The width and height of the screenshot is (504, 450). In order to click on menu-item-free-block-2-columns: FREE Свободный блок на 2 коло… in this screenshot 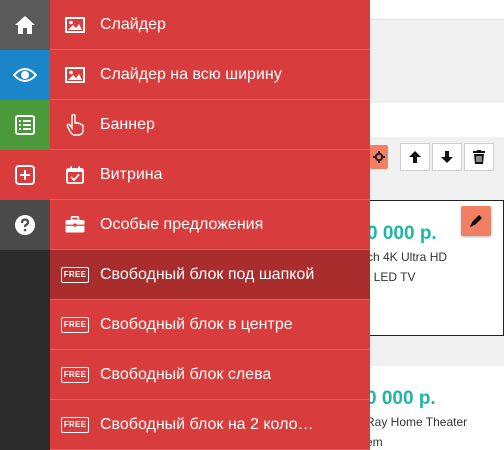, I will do `click(210, 425)`.